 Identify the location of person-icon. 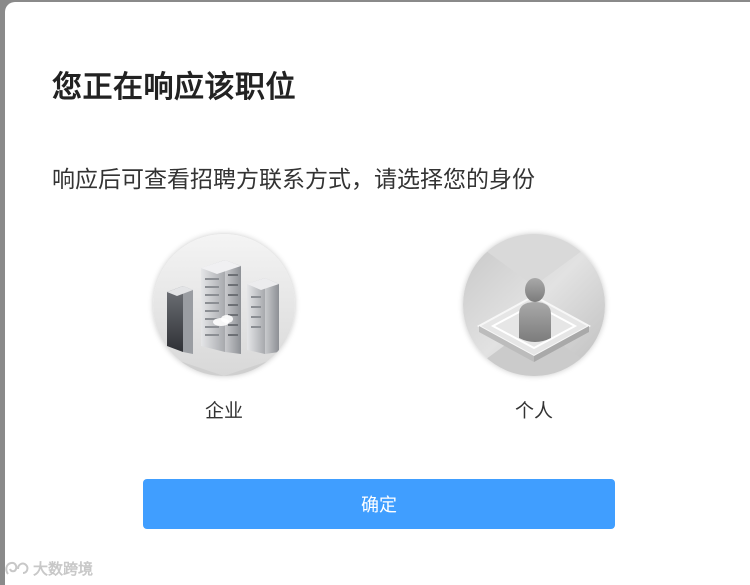
(534, 305).